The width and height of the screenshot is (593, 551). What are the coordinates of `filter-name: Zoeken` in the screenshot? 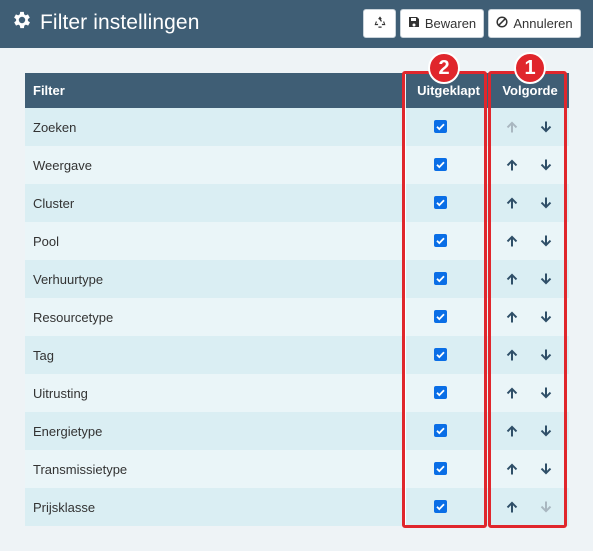 It's located at (55, 127).